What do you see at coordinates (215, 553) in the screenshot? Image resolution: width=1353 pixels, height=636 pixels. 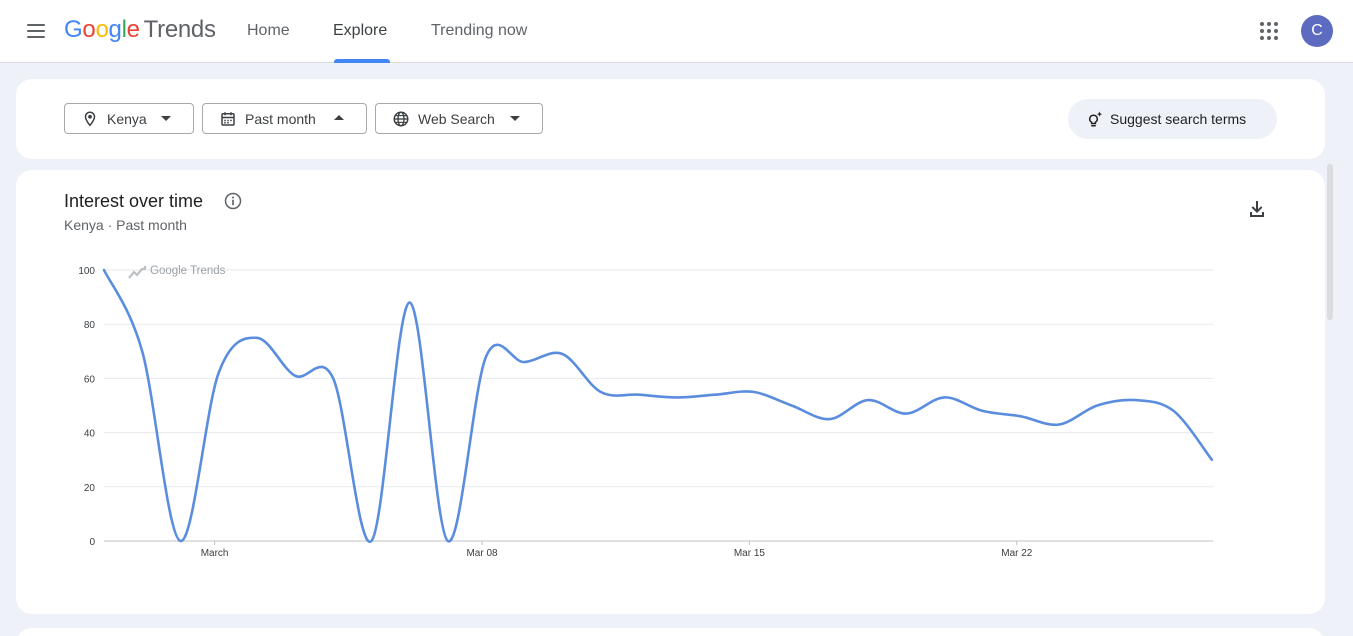 I see `x-tick-label: March` at bounding box center [215, 553].